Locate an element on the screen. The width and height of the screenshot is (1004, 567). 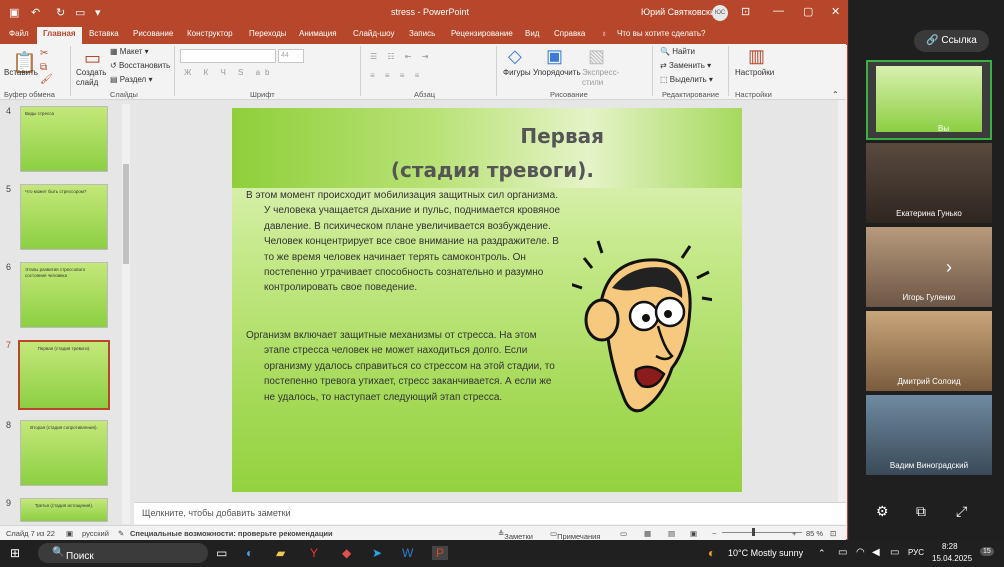
avatar: ЮС is located at coordinates (720, 13).